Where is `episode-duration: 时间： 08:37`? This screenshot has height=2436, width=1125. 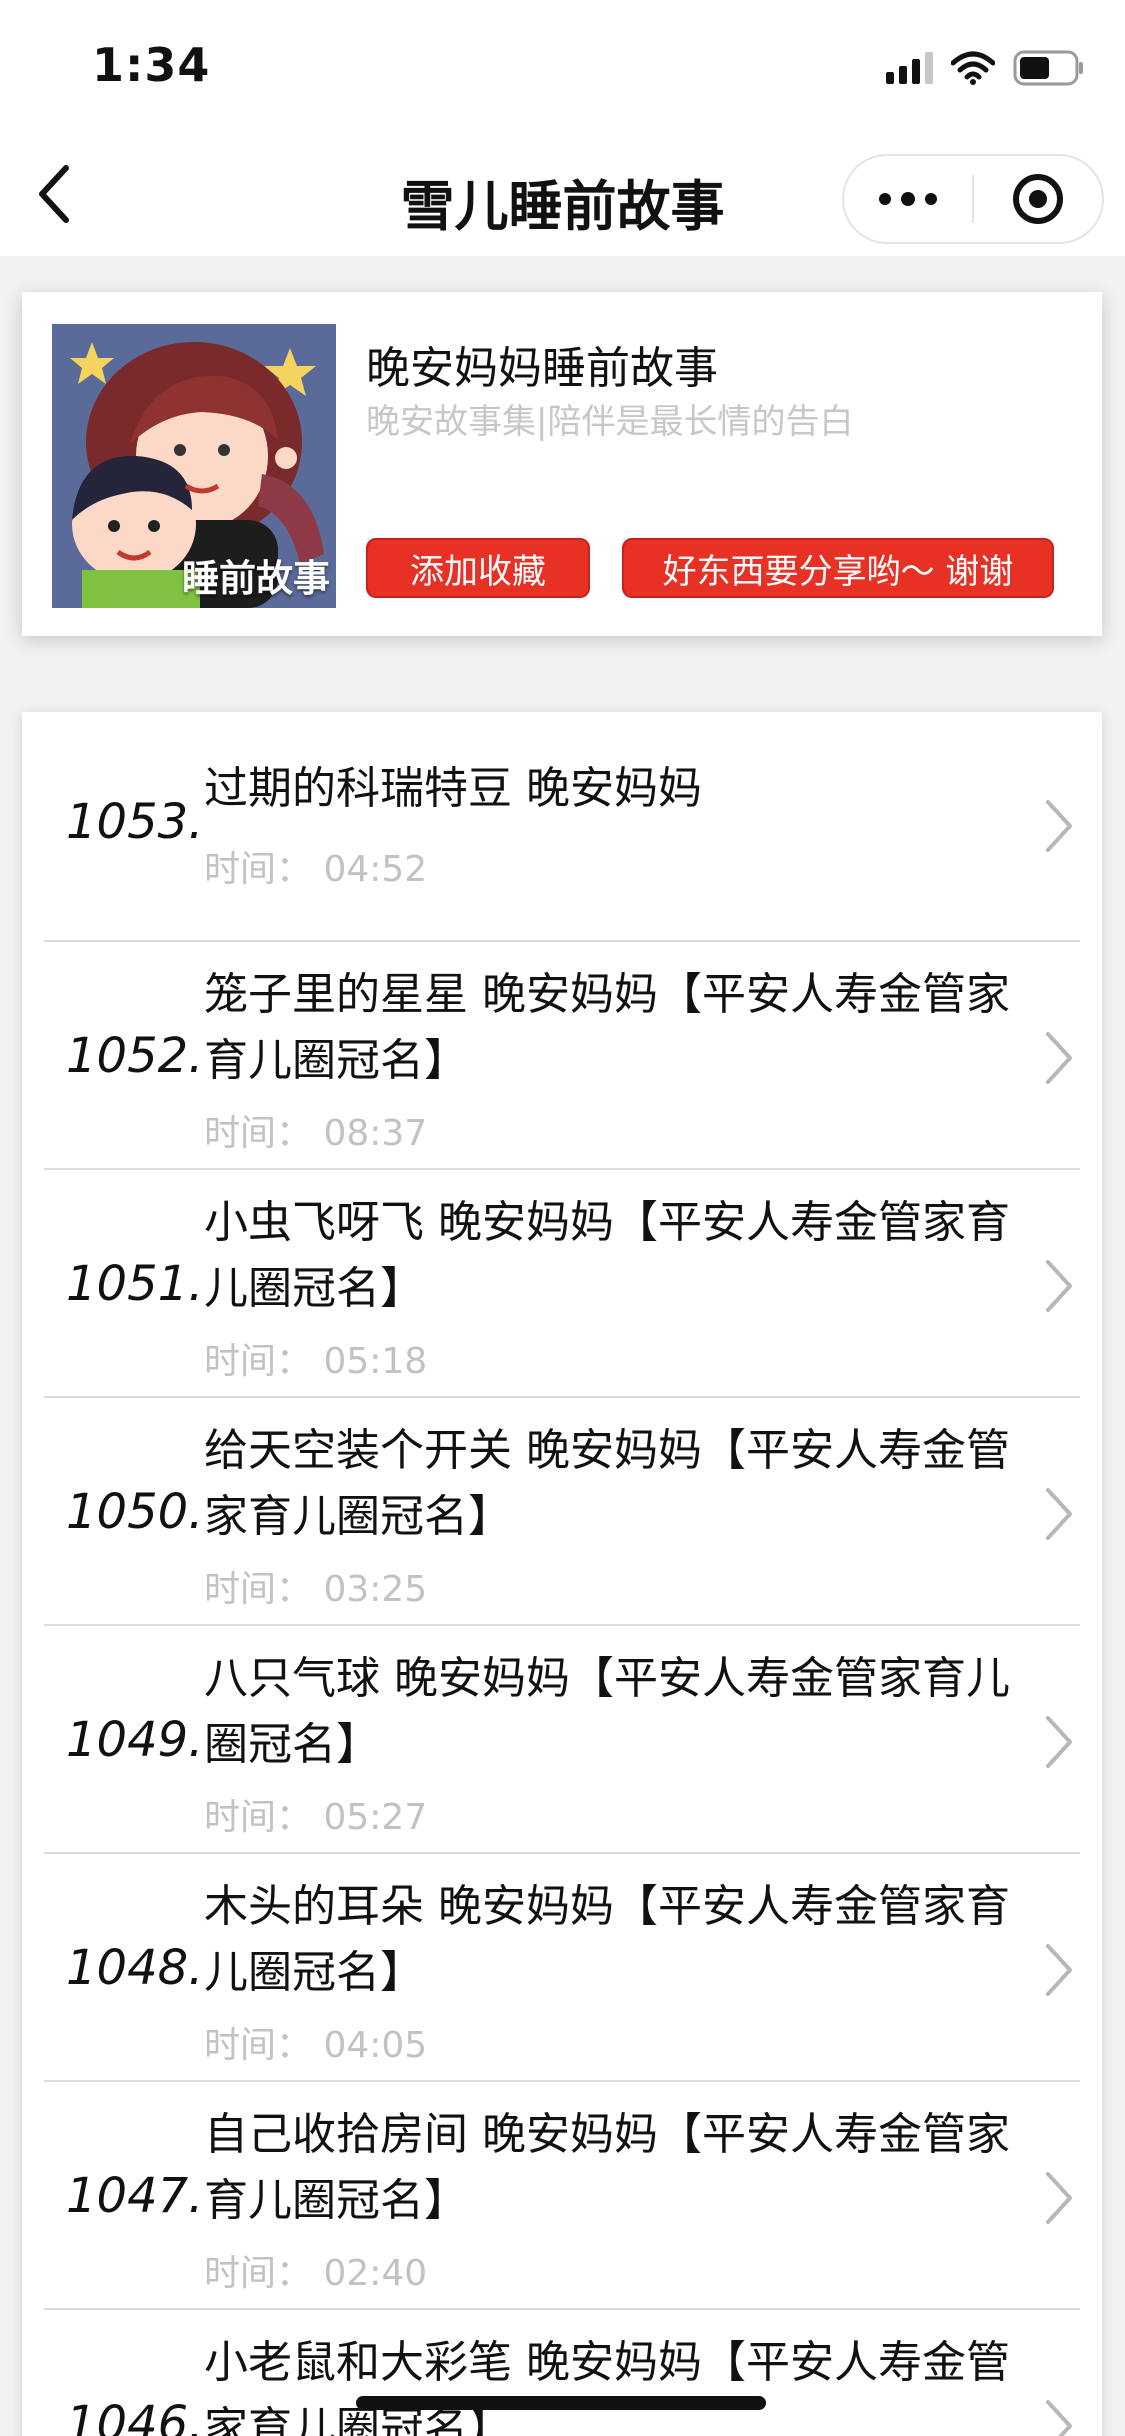
episode-duration: 时间： 08:37 is located at coordinates (316, 1133).